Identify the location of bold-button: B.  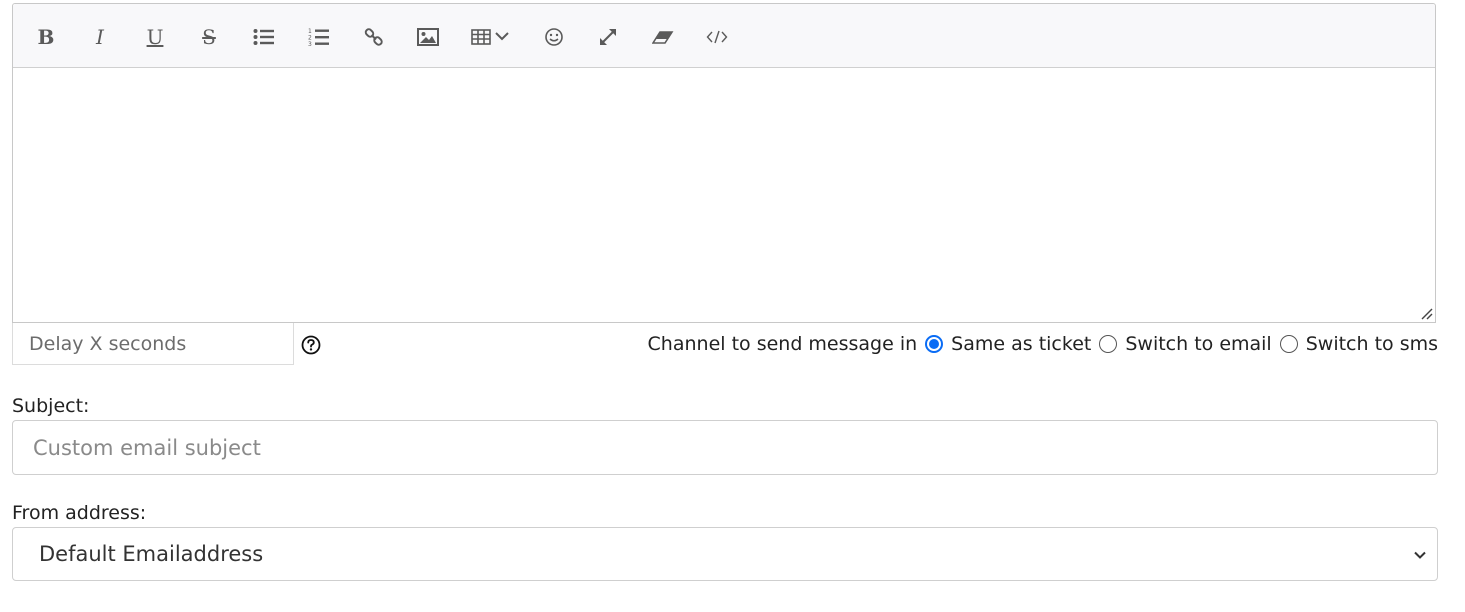
(46, 37).